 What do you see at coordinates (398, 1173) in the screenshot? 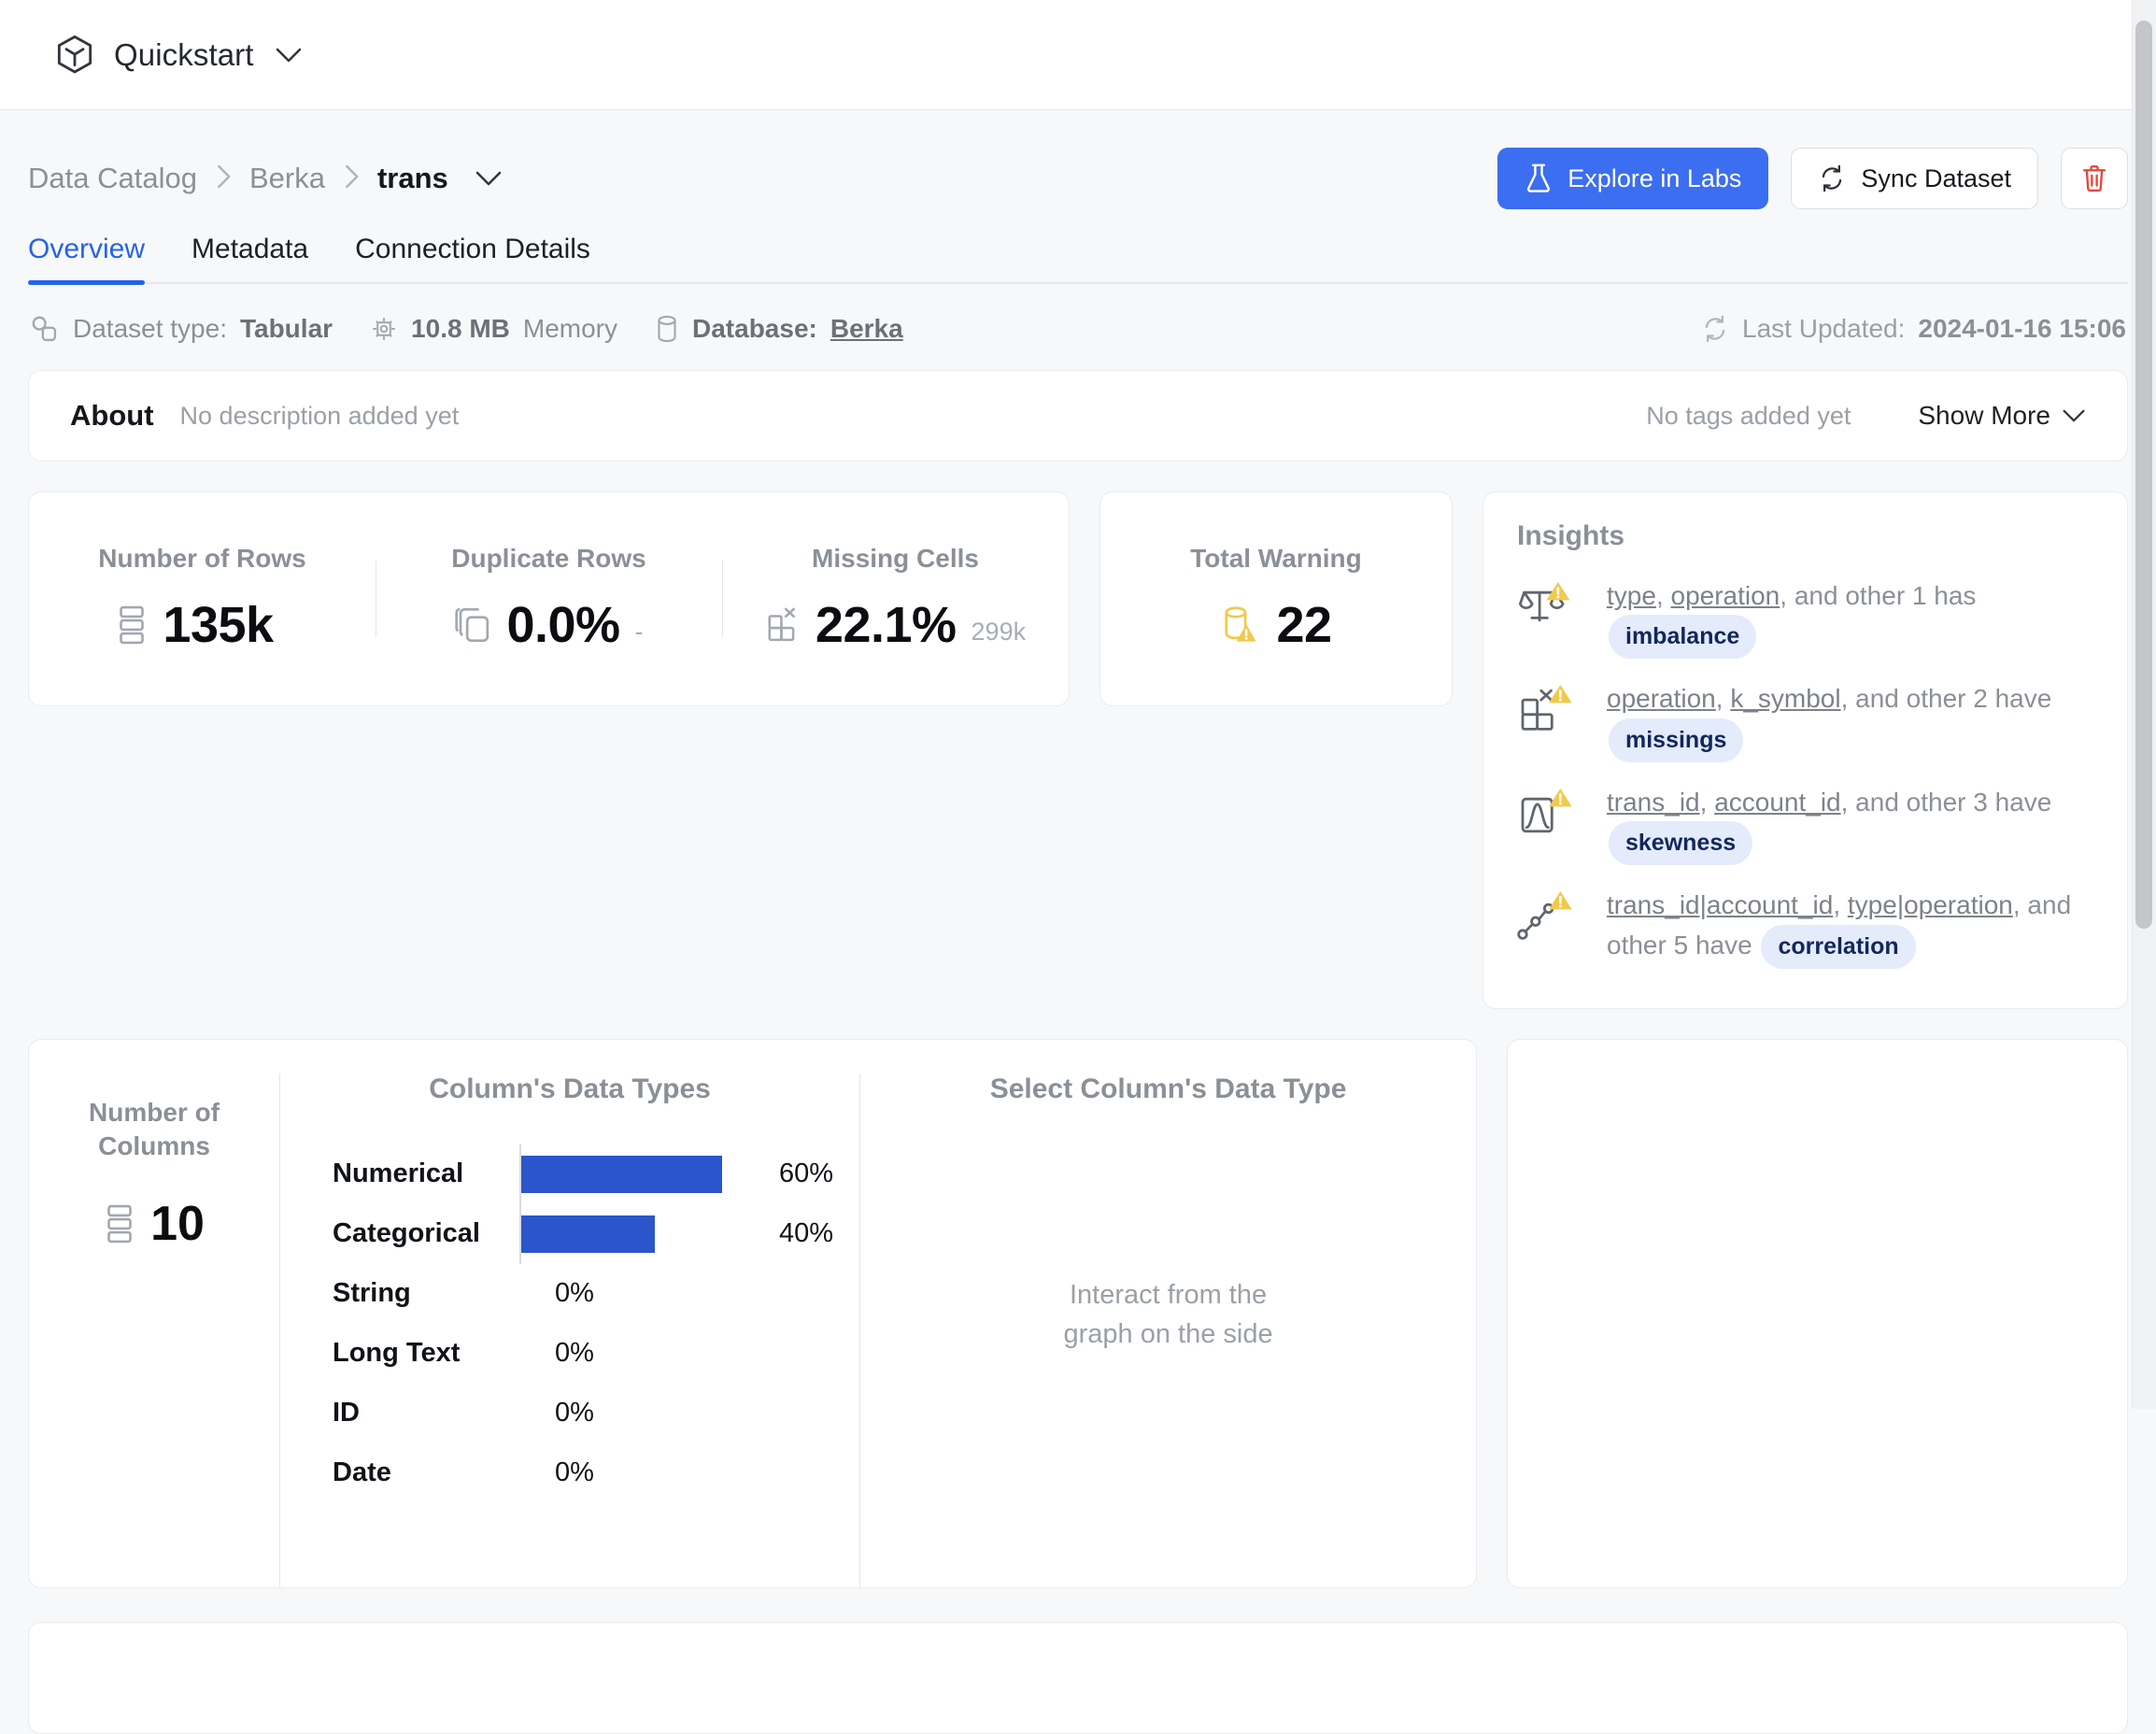
I see `bar-category-label: Numerical` at bounding box center [398, 1173].